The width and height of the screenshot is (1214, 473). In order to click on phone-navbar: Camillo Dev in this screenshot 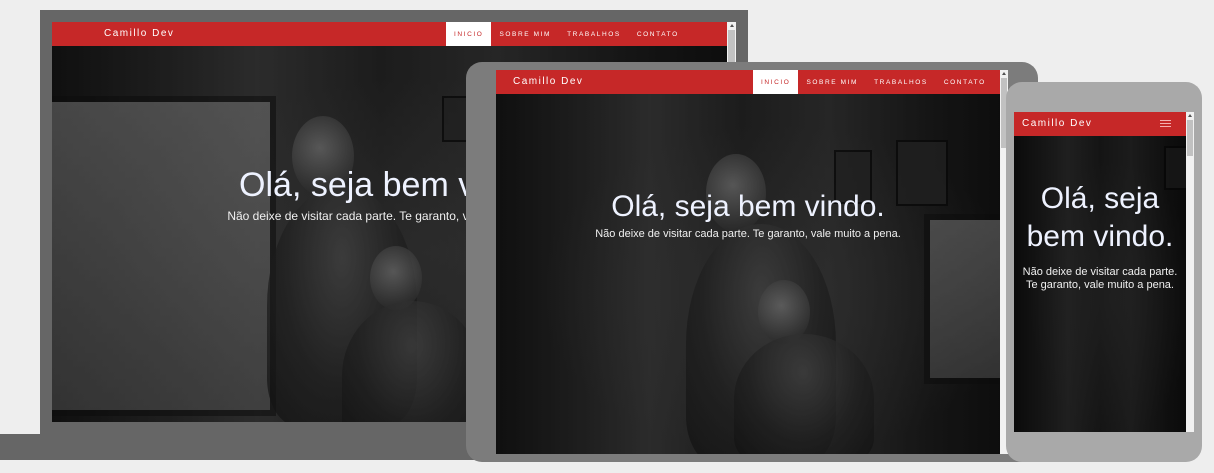, I will do `click(1104, 124)`.